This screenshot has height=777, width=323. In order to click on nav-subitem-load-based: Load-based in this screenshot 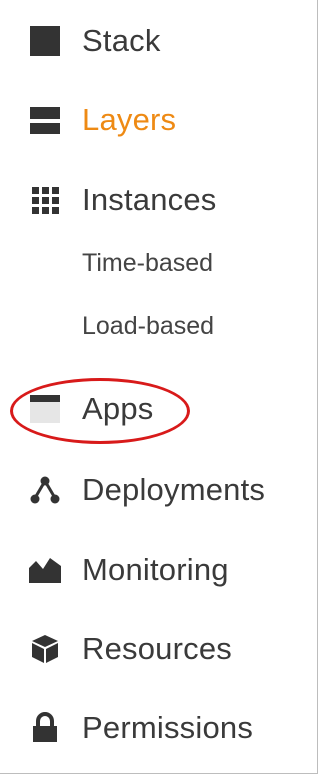, I will do `click(148, 326)`.